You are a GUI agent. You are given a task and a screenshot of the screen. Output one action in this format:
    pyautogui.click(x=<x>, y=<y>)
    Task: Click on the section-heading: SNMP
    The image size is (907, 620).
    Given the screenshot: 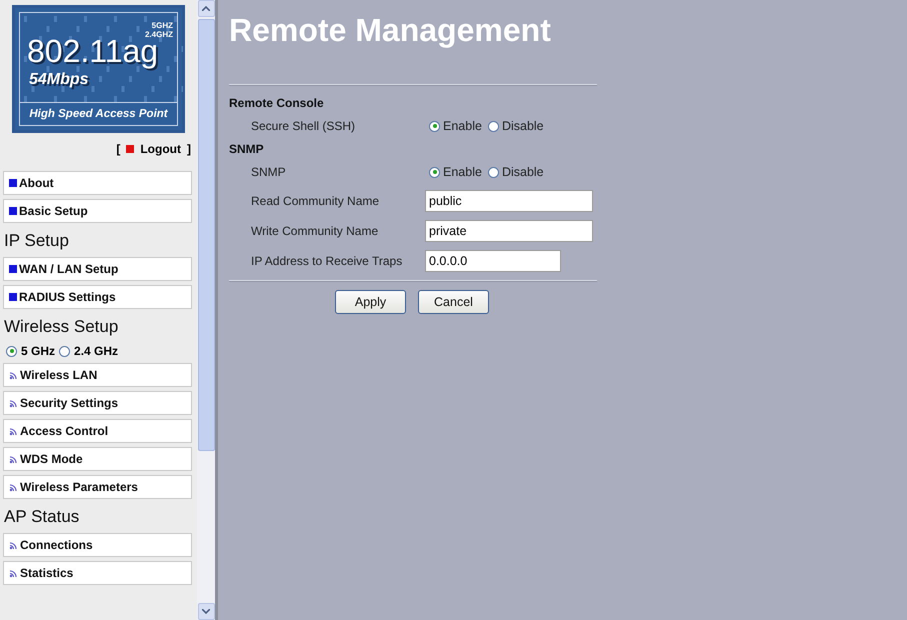 What is the action you would take?
    pyautogui.click(x=247, y=149)
    